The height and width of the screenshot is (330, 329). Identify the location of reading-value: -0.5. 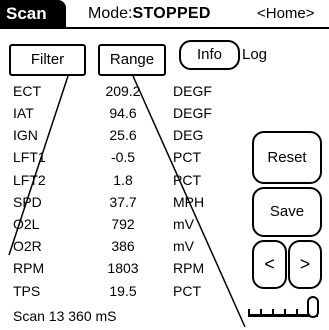
(123, 157).